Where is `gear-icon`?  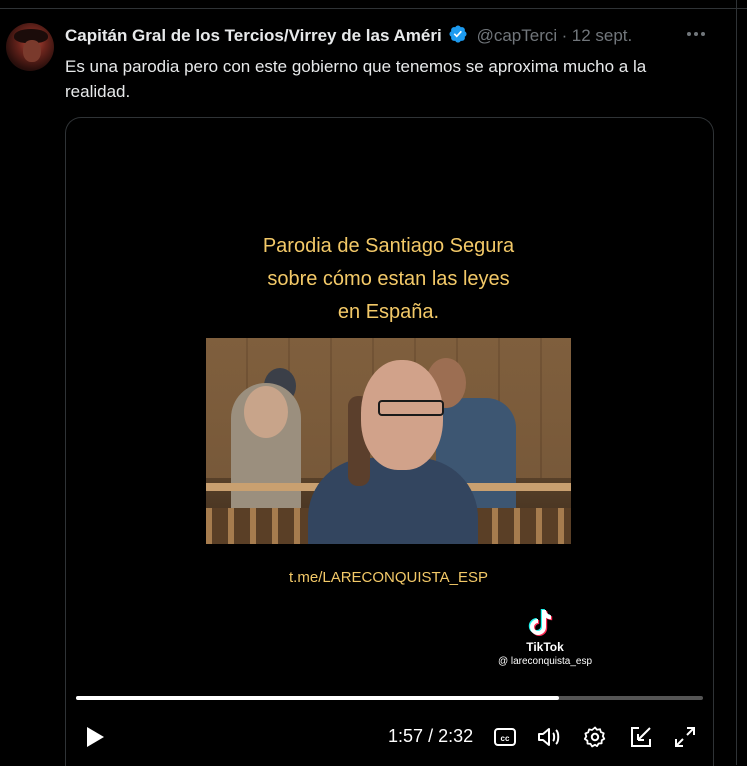
gear-icon is located at coordinates (595, 737).